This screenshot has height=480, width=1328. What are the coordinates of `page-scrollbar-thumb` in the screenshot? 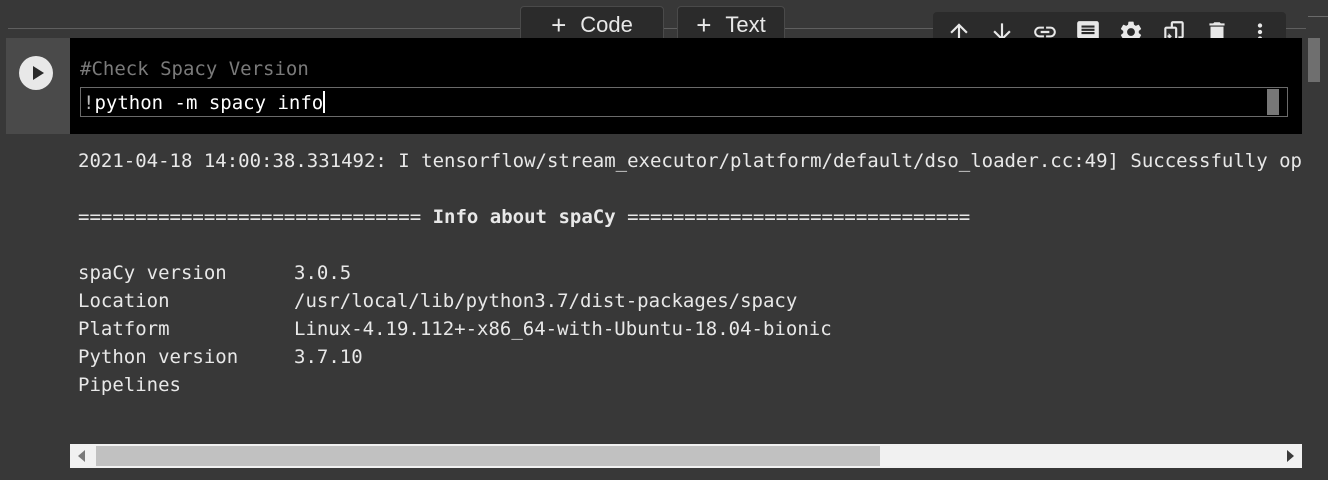 It's located at (1314, 60).